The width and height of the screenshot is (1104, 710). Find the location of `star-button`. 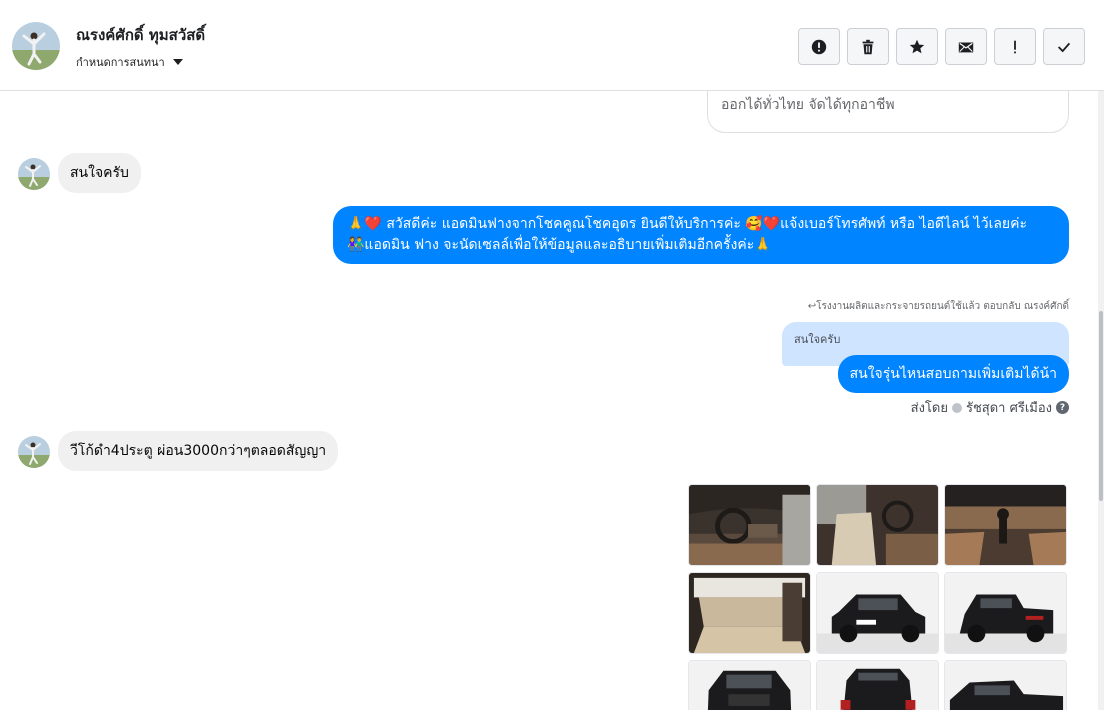

star-button is located at coordinates (917, 46).